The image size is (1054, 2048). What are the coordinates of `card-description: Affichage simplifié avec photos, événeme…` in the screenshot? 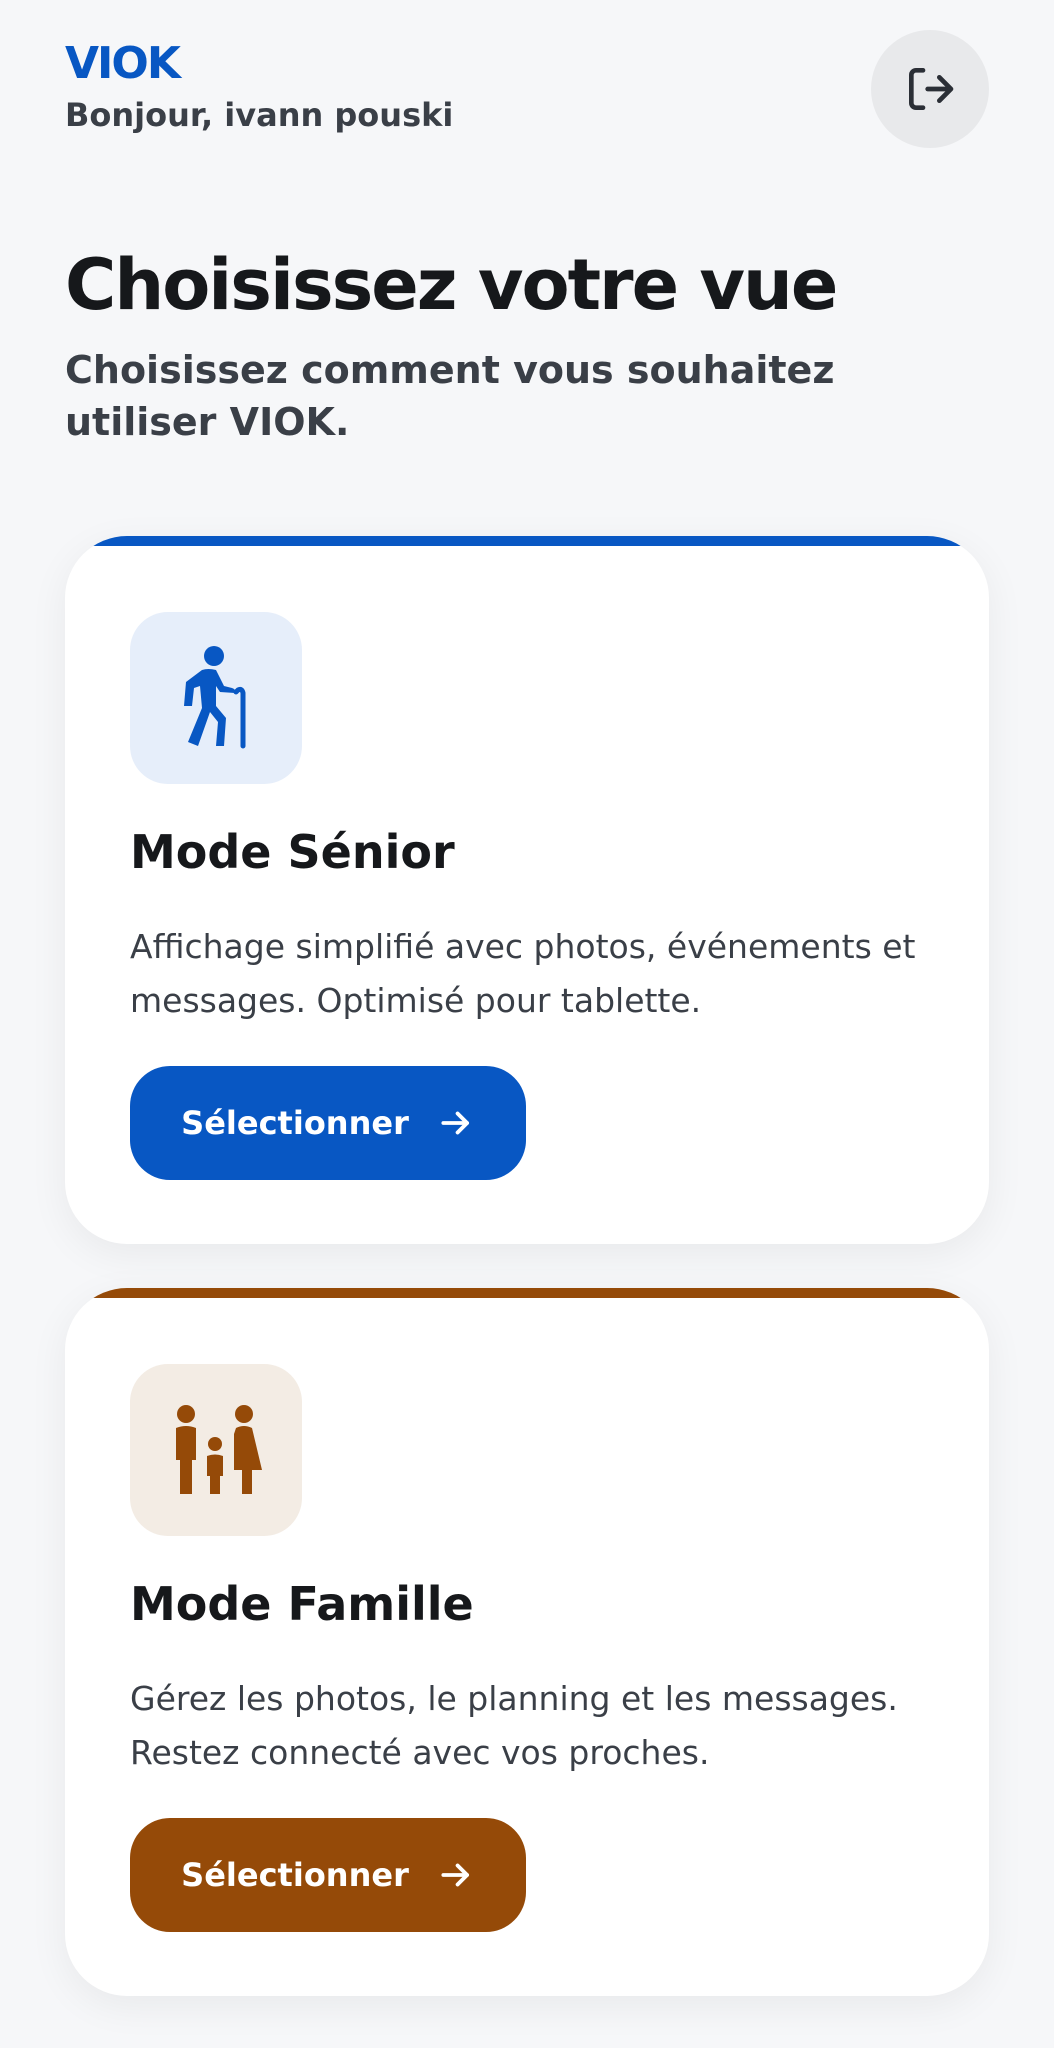 It's located at (523, 973).